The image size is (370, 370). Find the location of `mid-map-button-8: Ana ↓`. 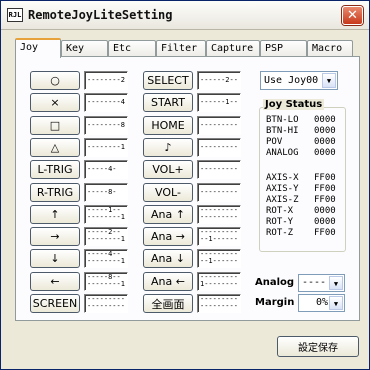

mid-map-button-8: Ana ↓ is located at coordinates (168, 258).